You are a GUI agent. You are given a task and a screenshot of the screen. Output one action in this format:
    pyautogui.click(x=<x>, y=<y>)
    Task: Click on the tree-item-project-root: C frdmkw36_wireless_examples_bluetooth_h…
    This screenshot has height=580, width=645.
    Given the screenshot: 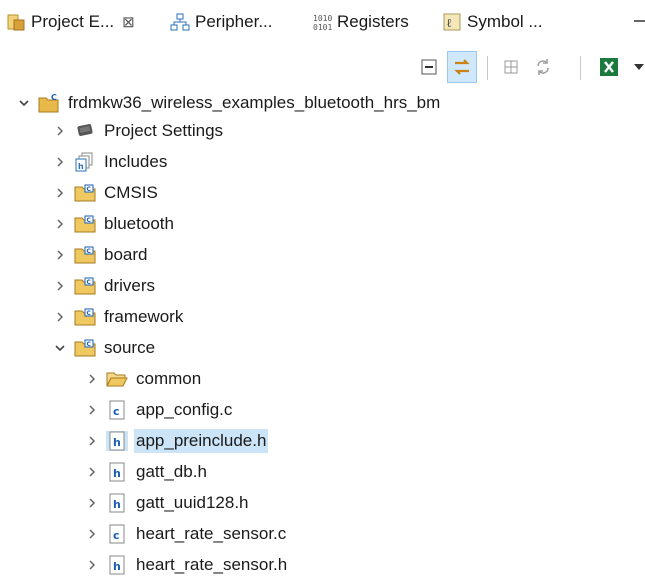 What is the action you would take?
    pyautogui.click(x=229, y=103)
    